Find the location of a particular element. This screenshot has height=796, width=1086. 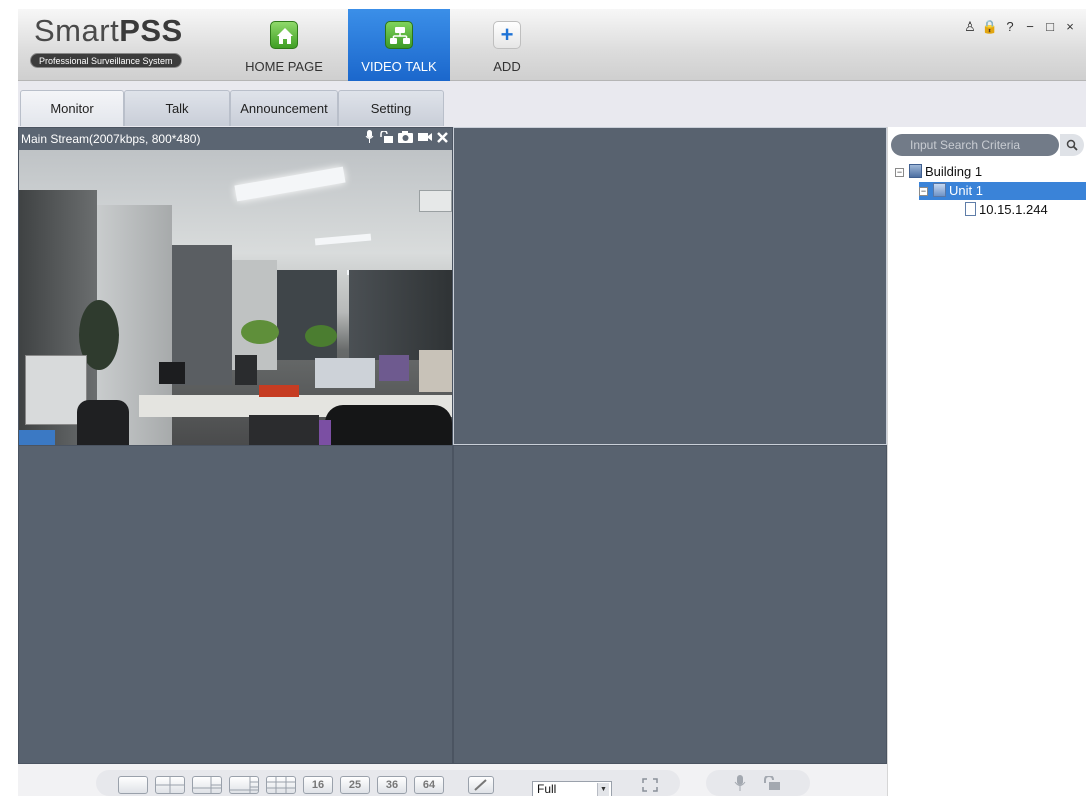

stream-controls is located at coordinates (404, 139).